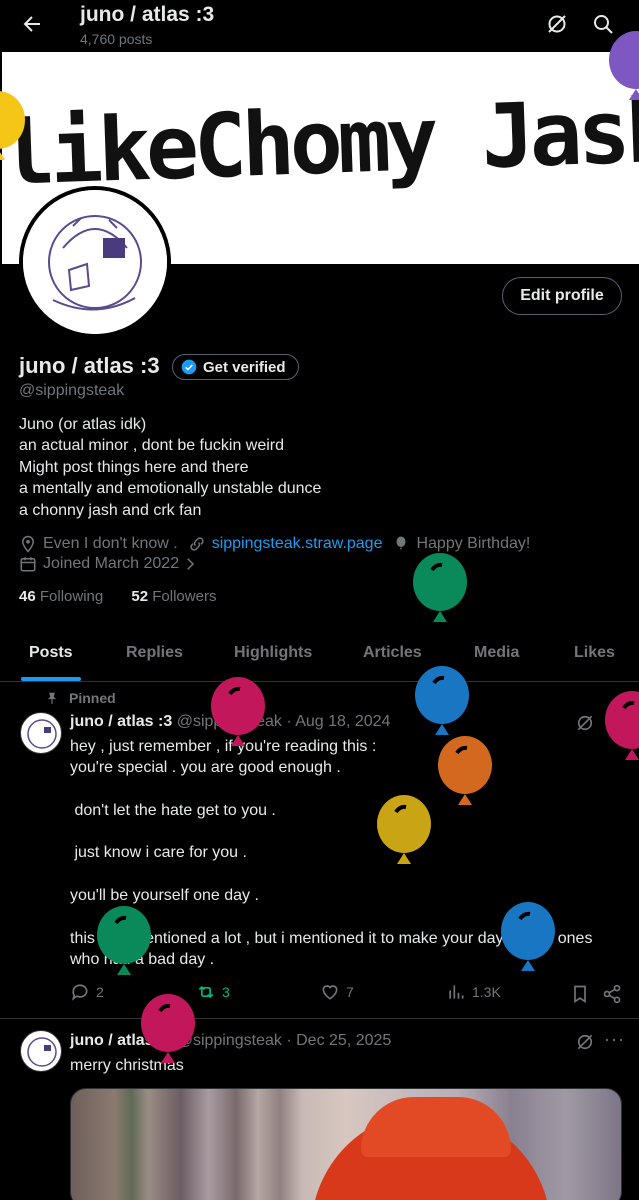 This screenshot has width=639, height=1200. I want to click on followers-link: 52 Followers, so click(173, 596).